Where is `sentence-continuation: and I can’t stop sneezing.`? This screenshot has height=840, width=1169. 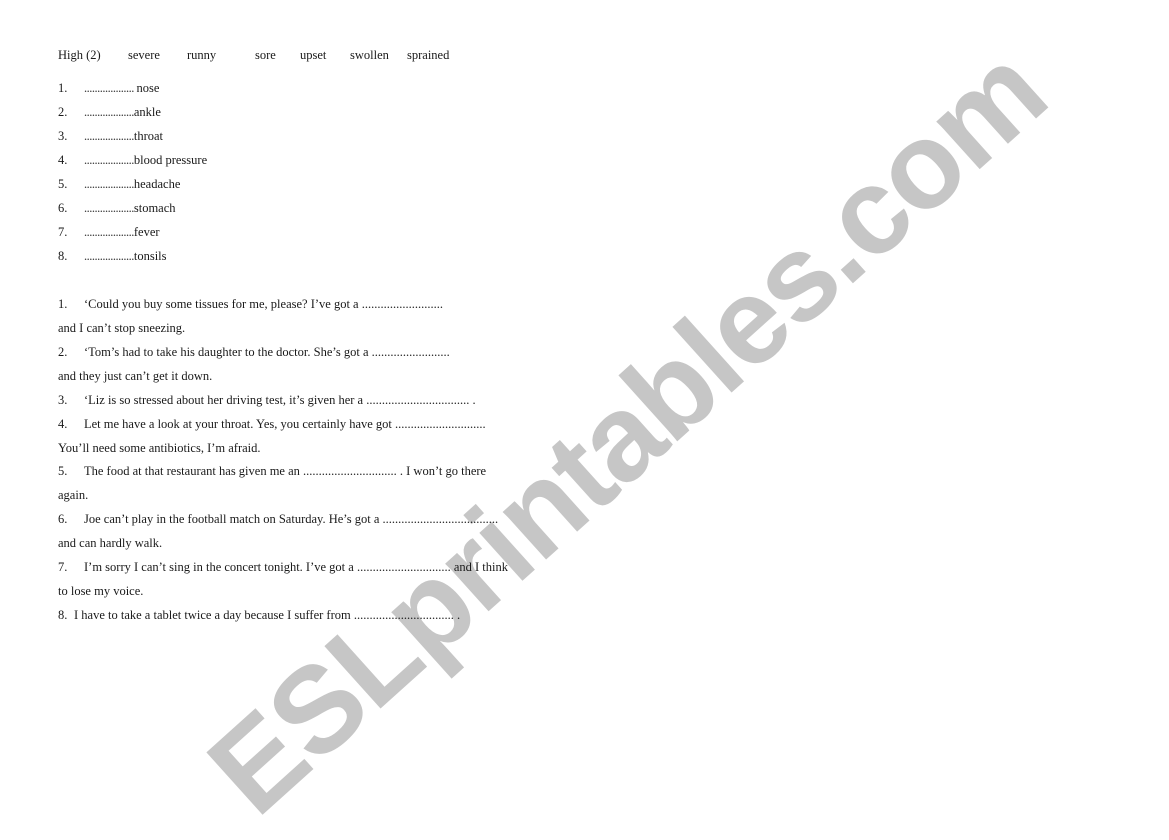
sentence-continuation: and I can’t stop sneezing. is located at coordinates (122, 328).